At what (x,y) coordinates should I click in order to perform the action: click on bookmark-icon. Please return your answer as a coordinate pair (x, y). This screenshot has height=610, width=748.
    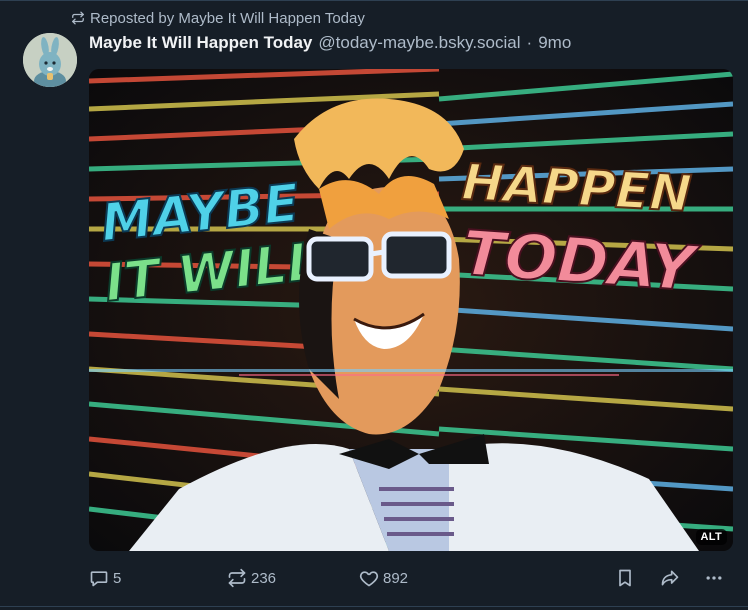
    Looking at the image, I should click on (625, 578).